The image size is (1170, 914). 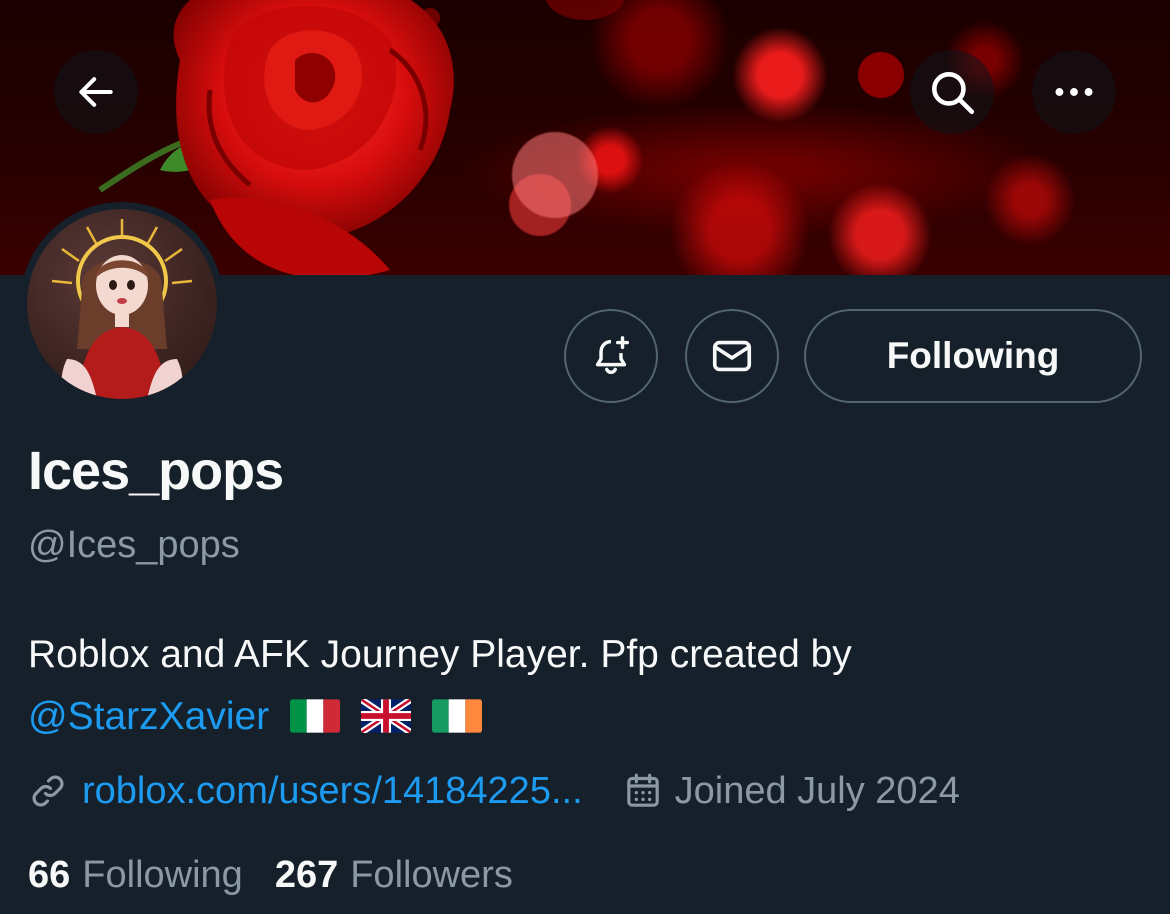 I want to click on following-count-link: 66 Following, so click(x=135, y=875).